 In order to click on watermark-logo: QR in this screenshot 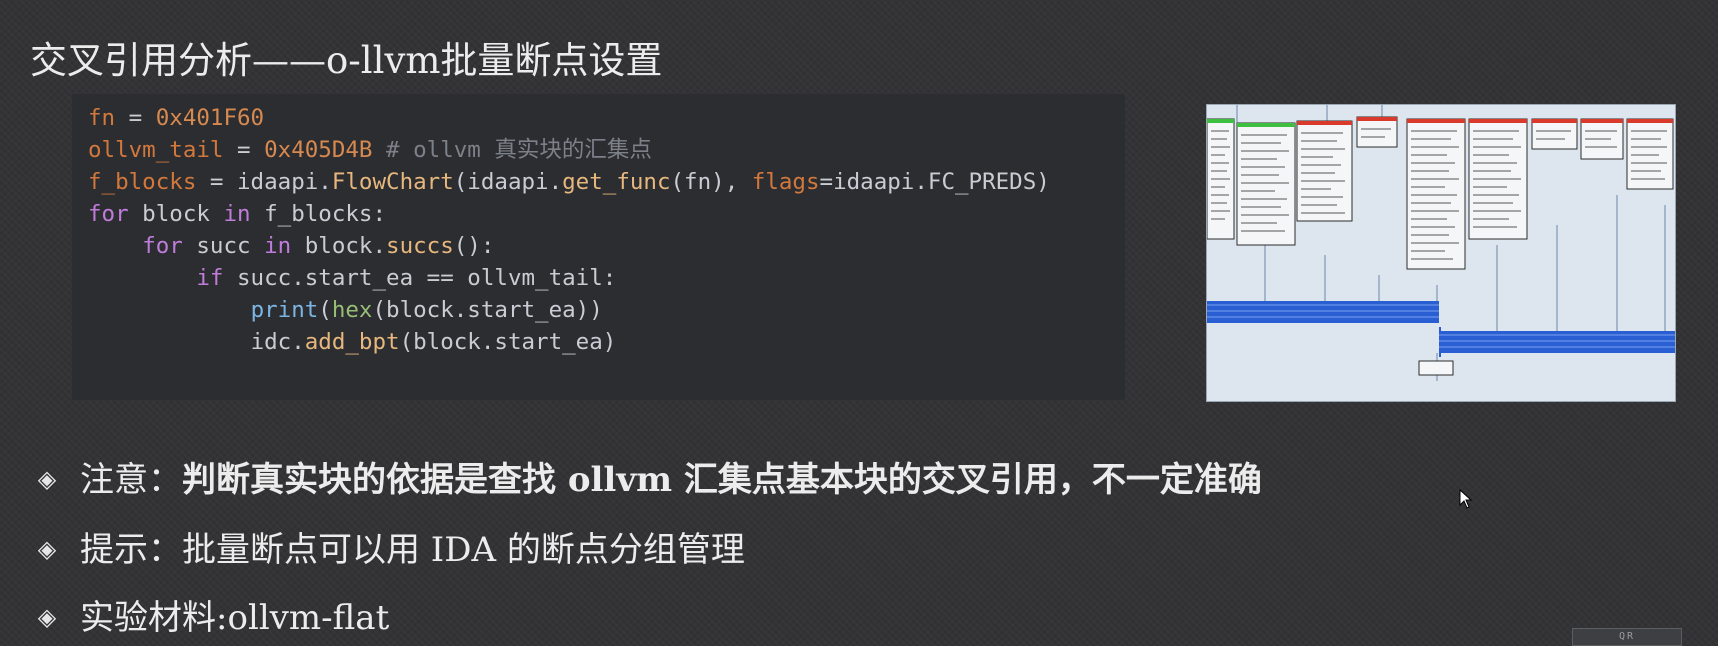, I will do `click(1627, 637)`.